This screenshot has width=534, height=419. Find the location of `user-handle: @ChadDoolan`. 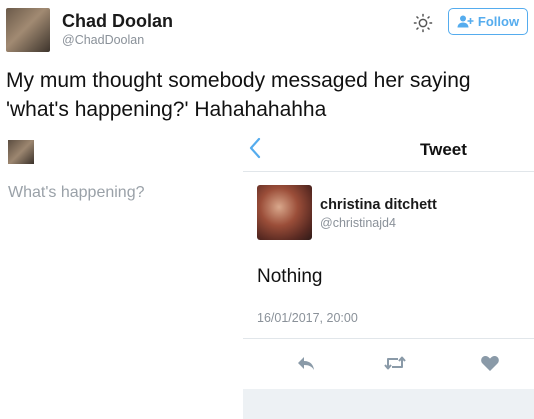

user-handle: @ChadDoolan is located at coordinates (103, 40).